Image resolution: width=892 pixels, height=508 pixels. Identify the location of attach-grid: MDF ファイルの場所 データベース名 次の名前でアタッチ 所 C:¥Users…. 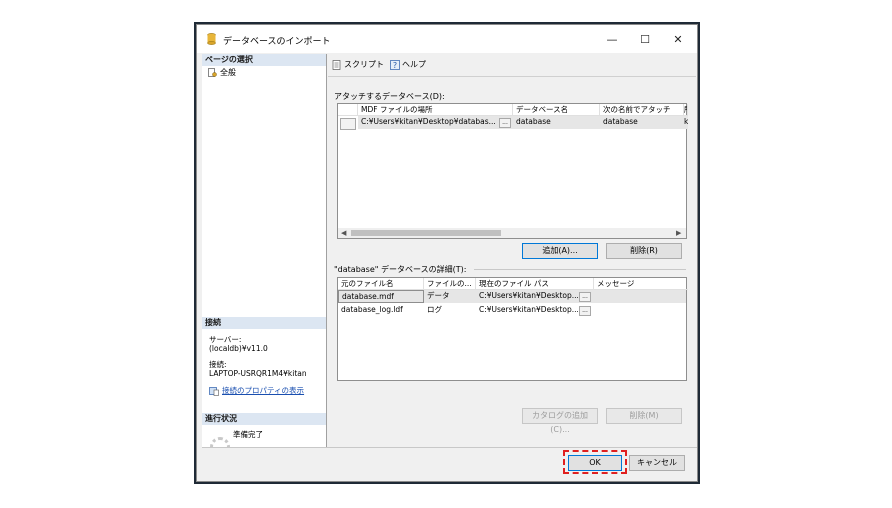
(512, 171).